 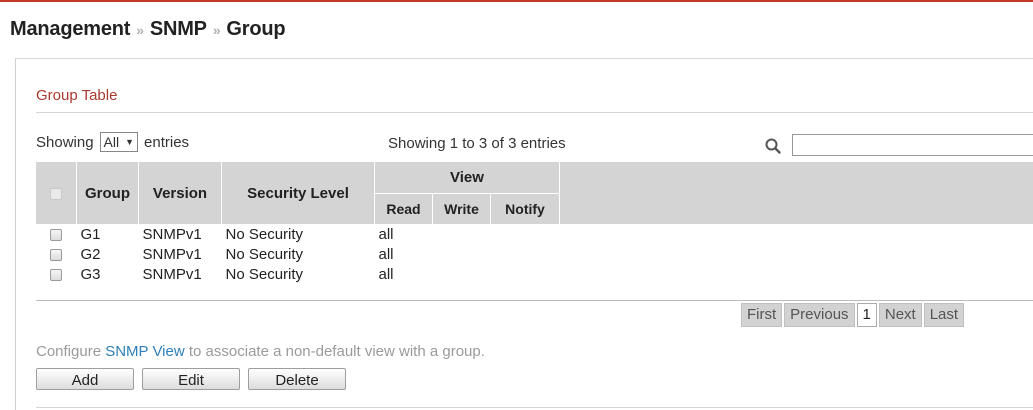 I want to click on column-header-version: Version, so click(x=180, y=193).